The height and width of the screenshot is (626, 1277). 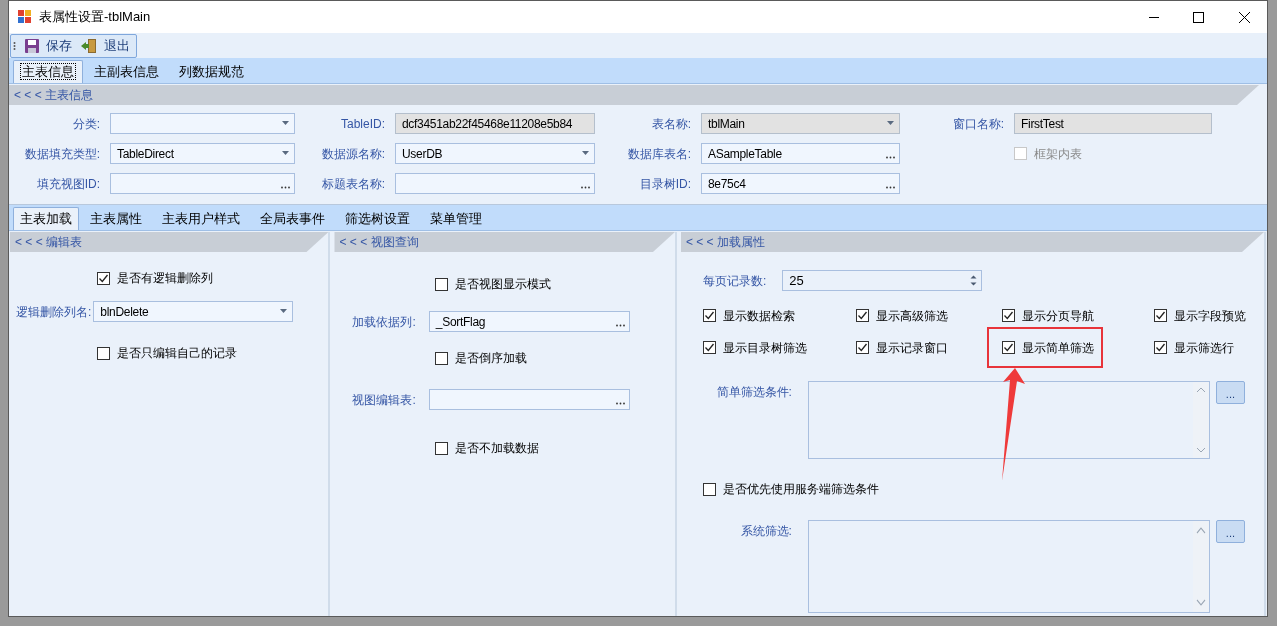 What do you see at coordinates (193, 311) in the screenshot?
I see `dropdown-field: blnDelete` at bounding box center [193, 311].